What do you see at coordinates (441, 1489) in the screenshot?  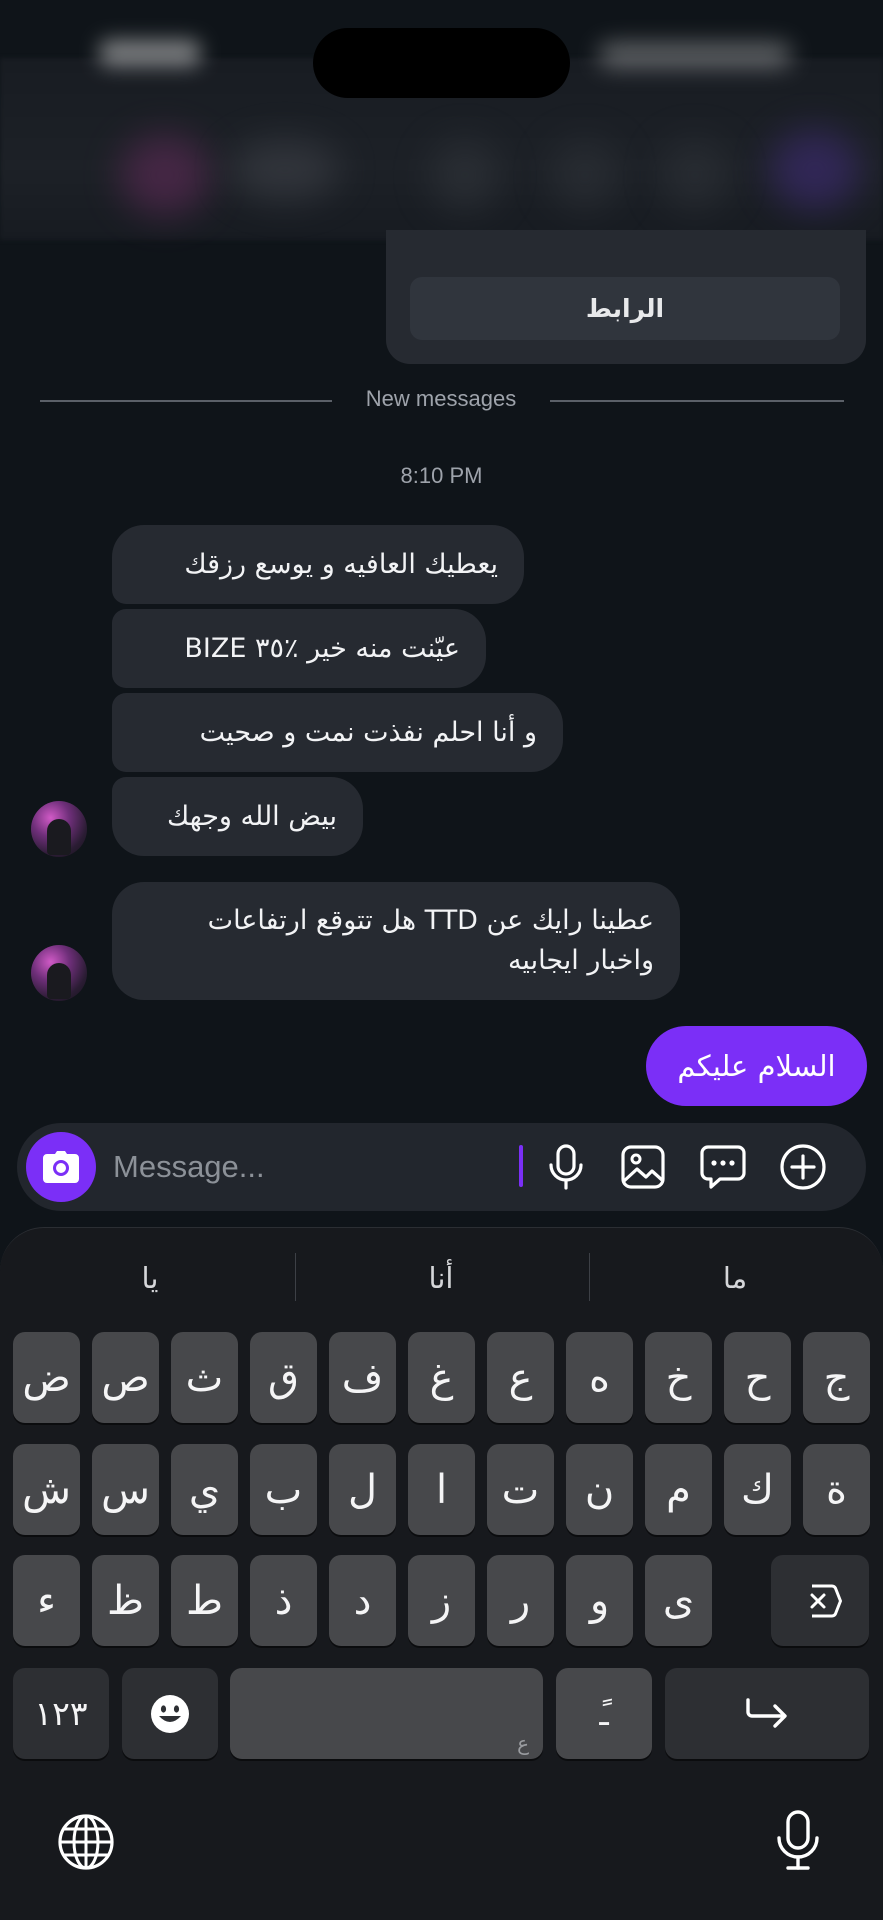 I see `key: ا` at bounding box center [441, 1489].